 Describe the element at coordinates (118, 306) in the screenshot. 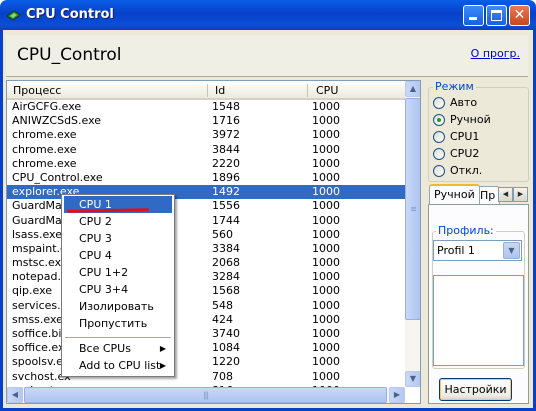

I see `menu-item-isolate: Изолировать` at that location.